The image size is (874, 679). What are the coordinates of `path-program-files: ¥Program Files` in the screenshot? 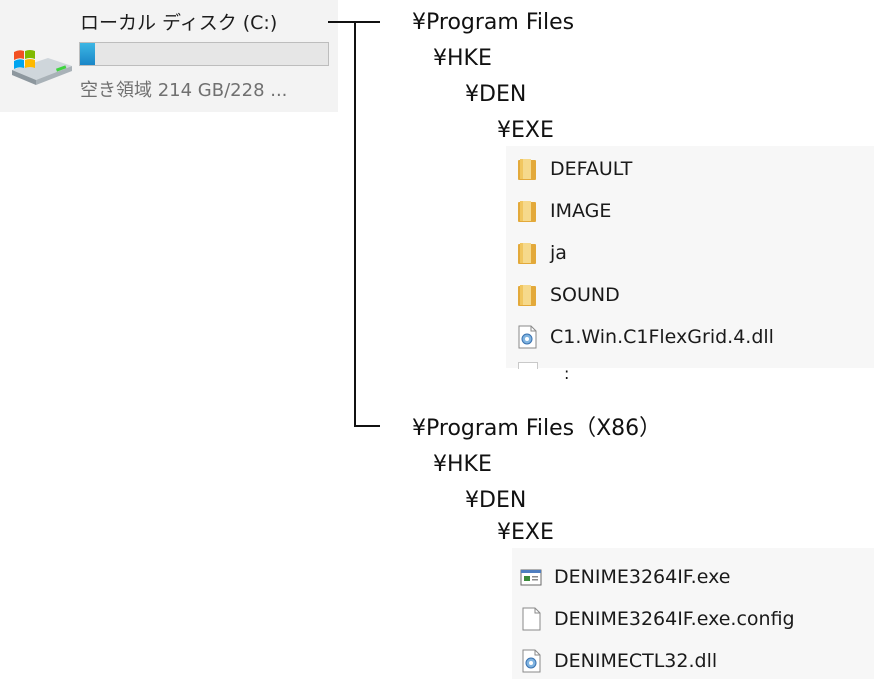 It's located at (493, 22).